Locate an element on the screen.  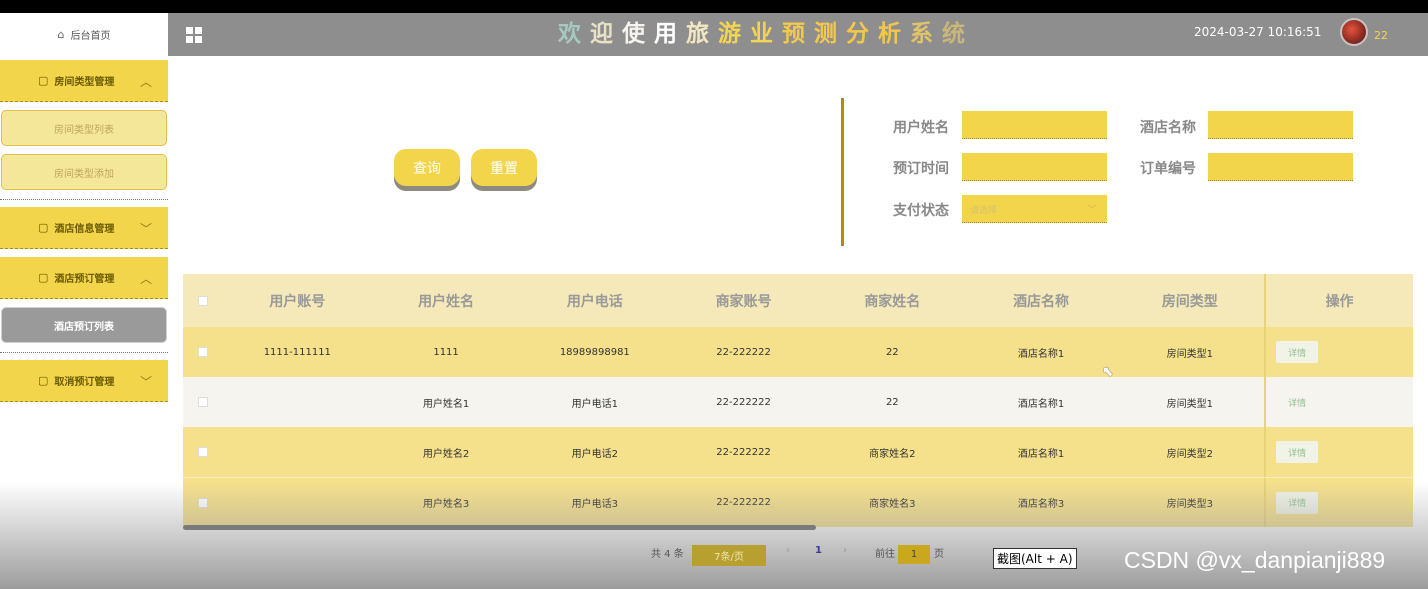
cell: 1111 is located at coordinates (446, 352).